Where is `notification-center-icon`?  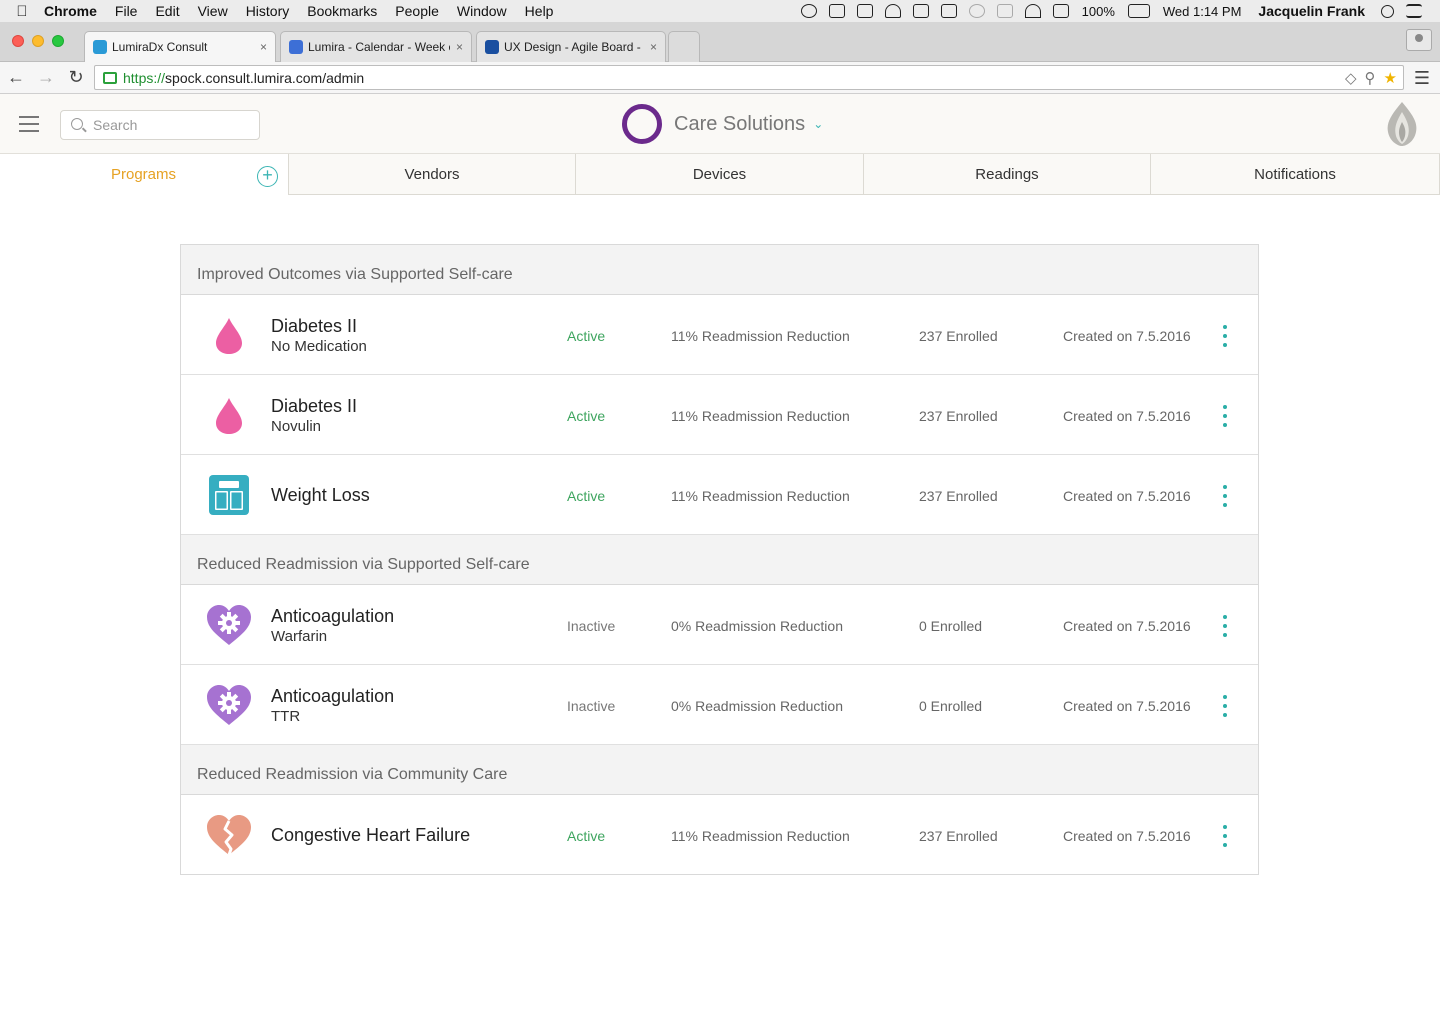
notification-center-icon is located at coordinates (1414, 11).